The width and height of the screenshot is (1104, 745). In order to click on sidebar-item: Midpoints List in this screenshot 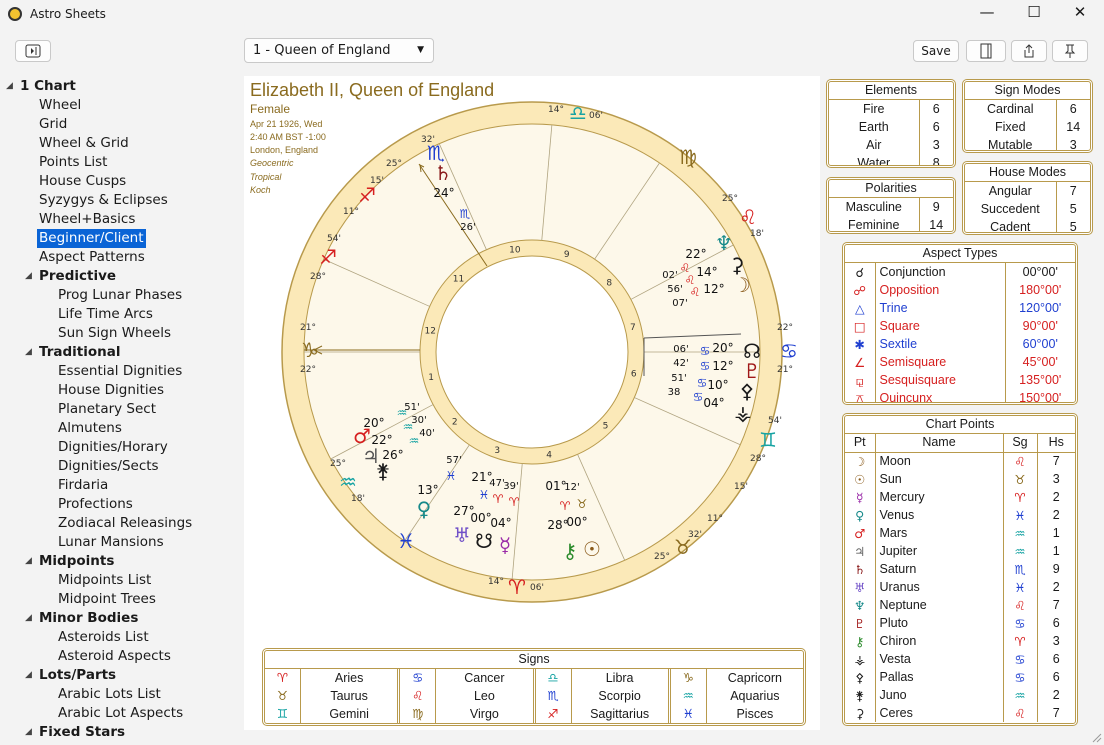, I will do `click(104, 580)`.